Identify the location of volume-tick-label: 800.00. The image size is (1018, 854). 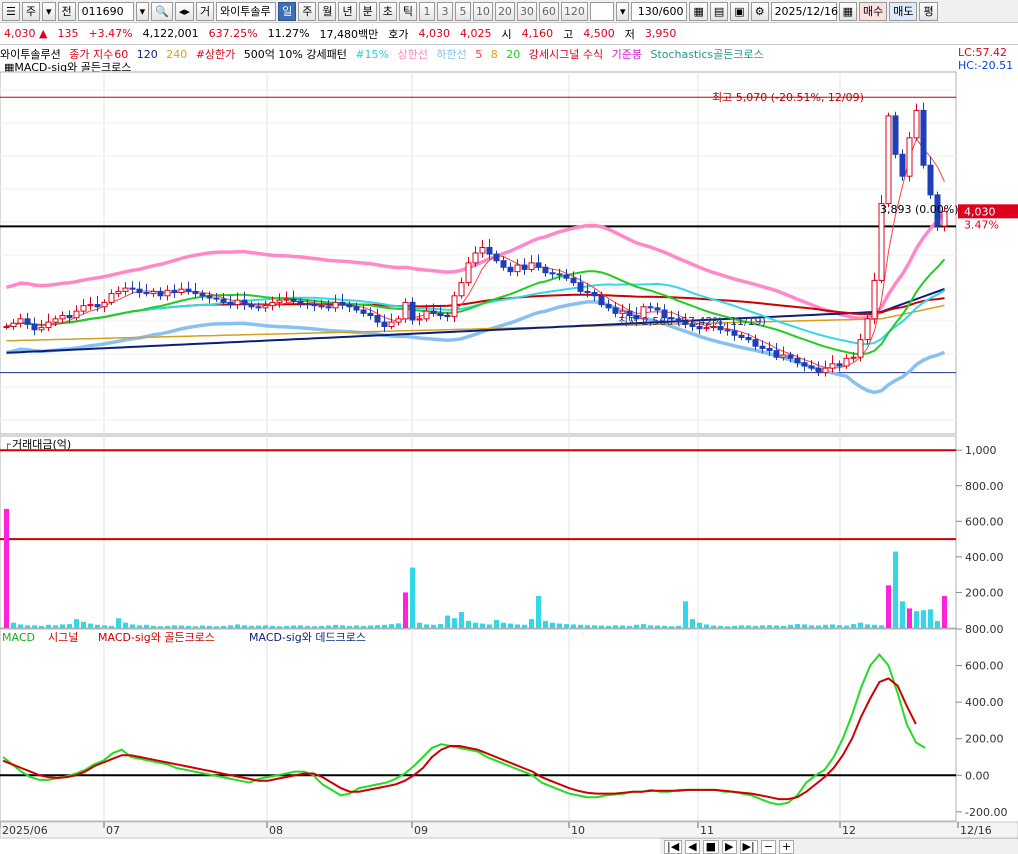
(984, 486).